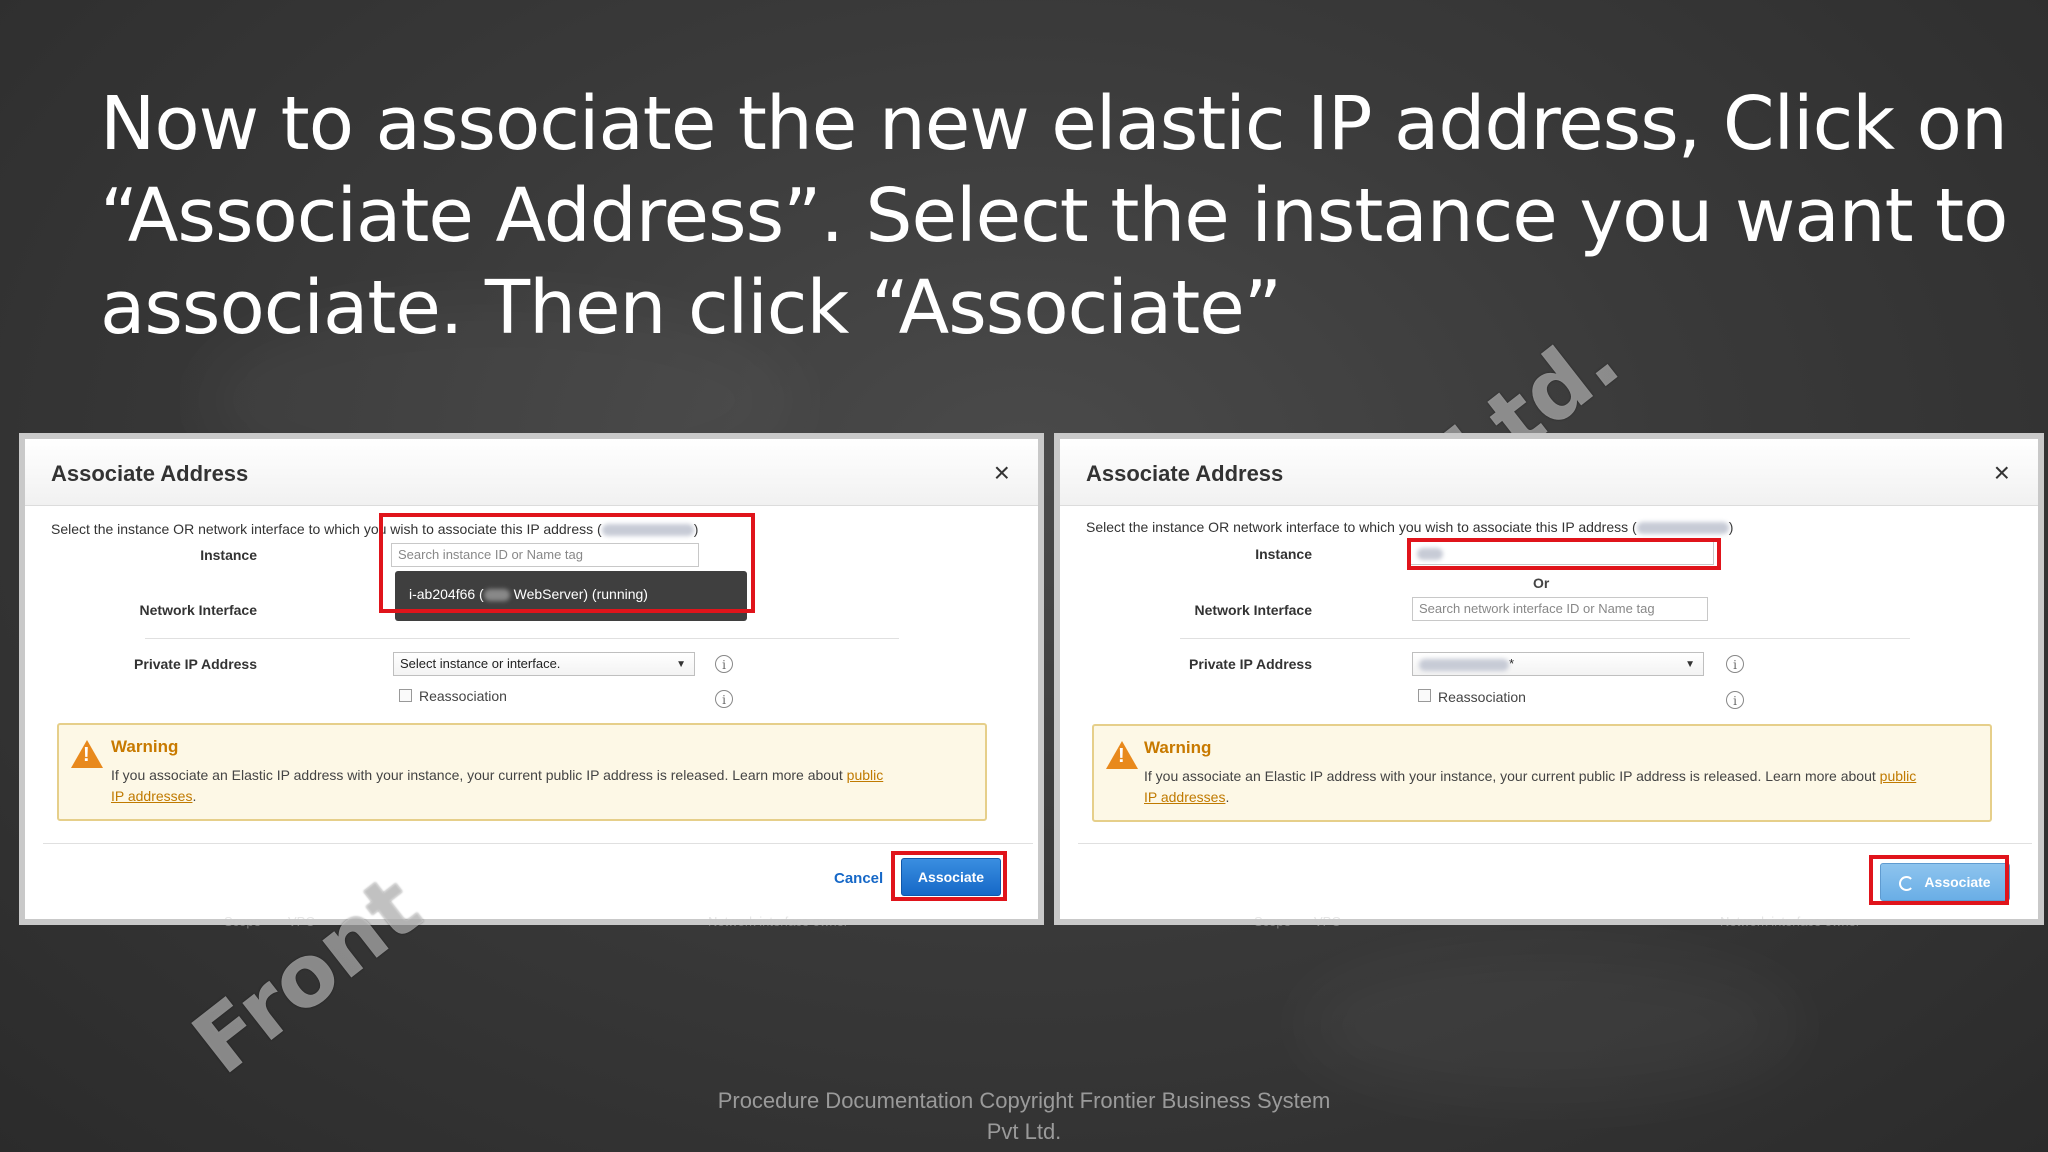 Image resolution: width=2048 pixels, height=1152 pixels. Describe the element at coordinates (1560, 609) in the screenshot. I see `network-interface-input: Search network interface ID or Name tag` at that location.